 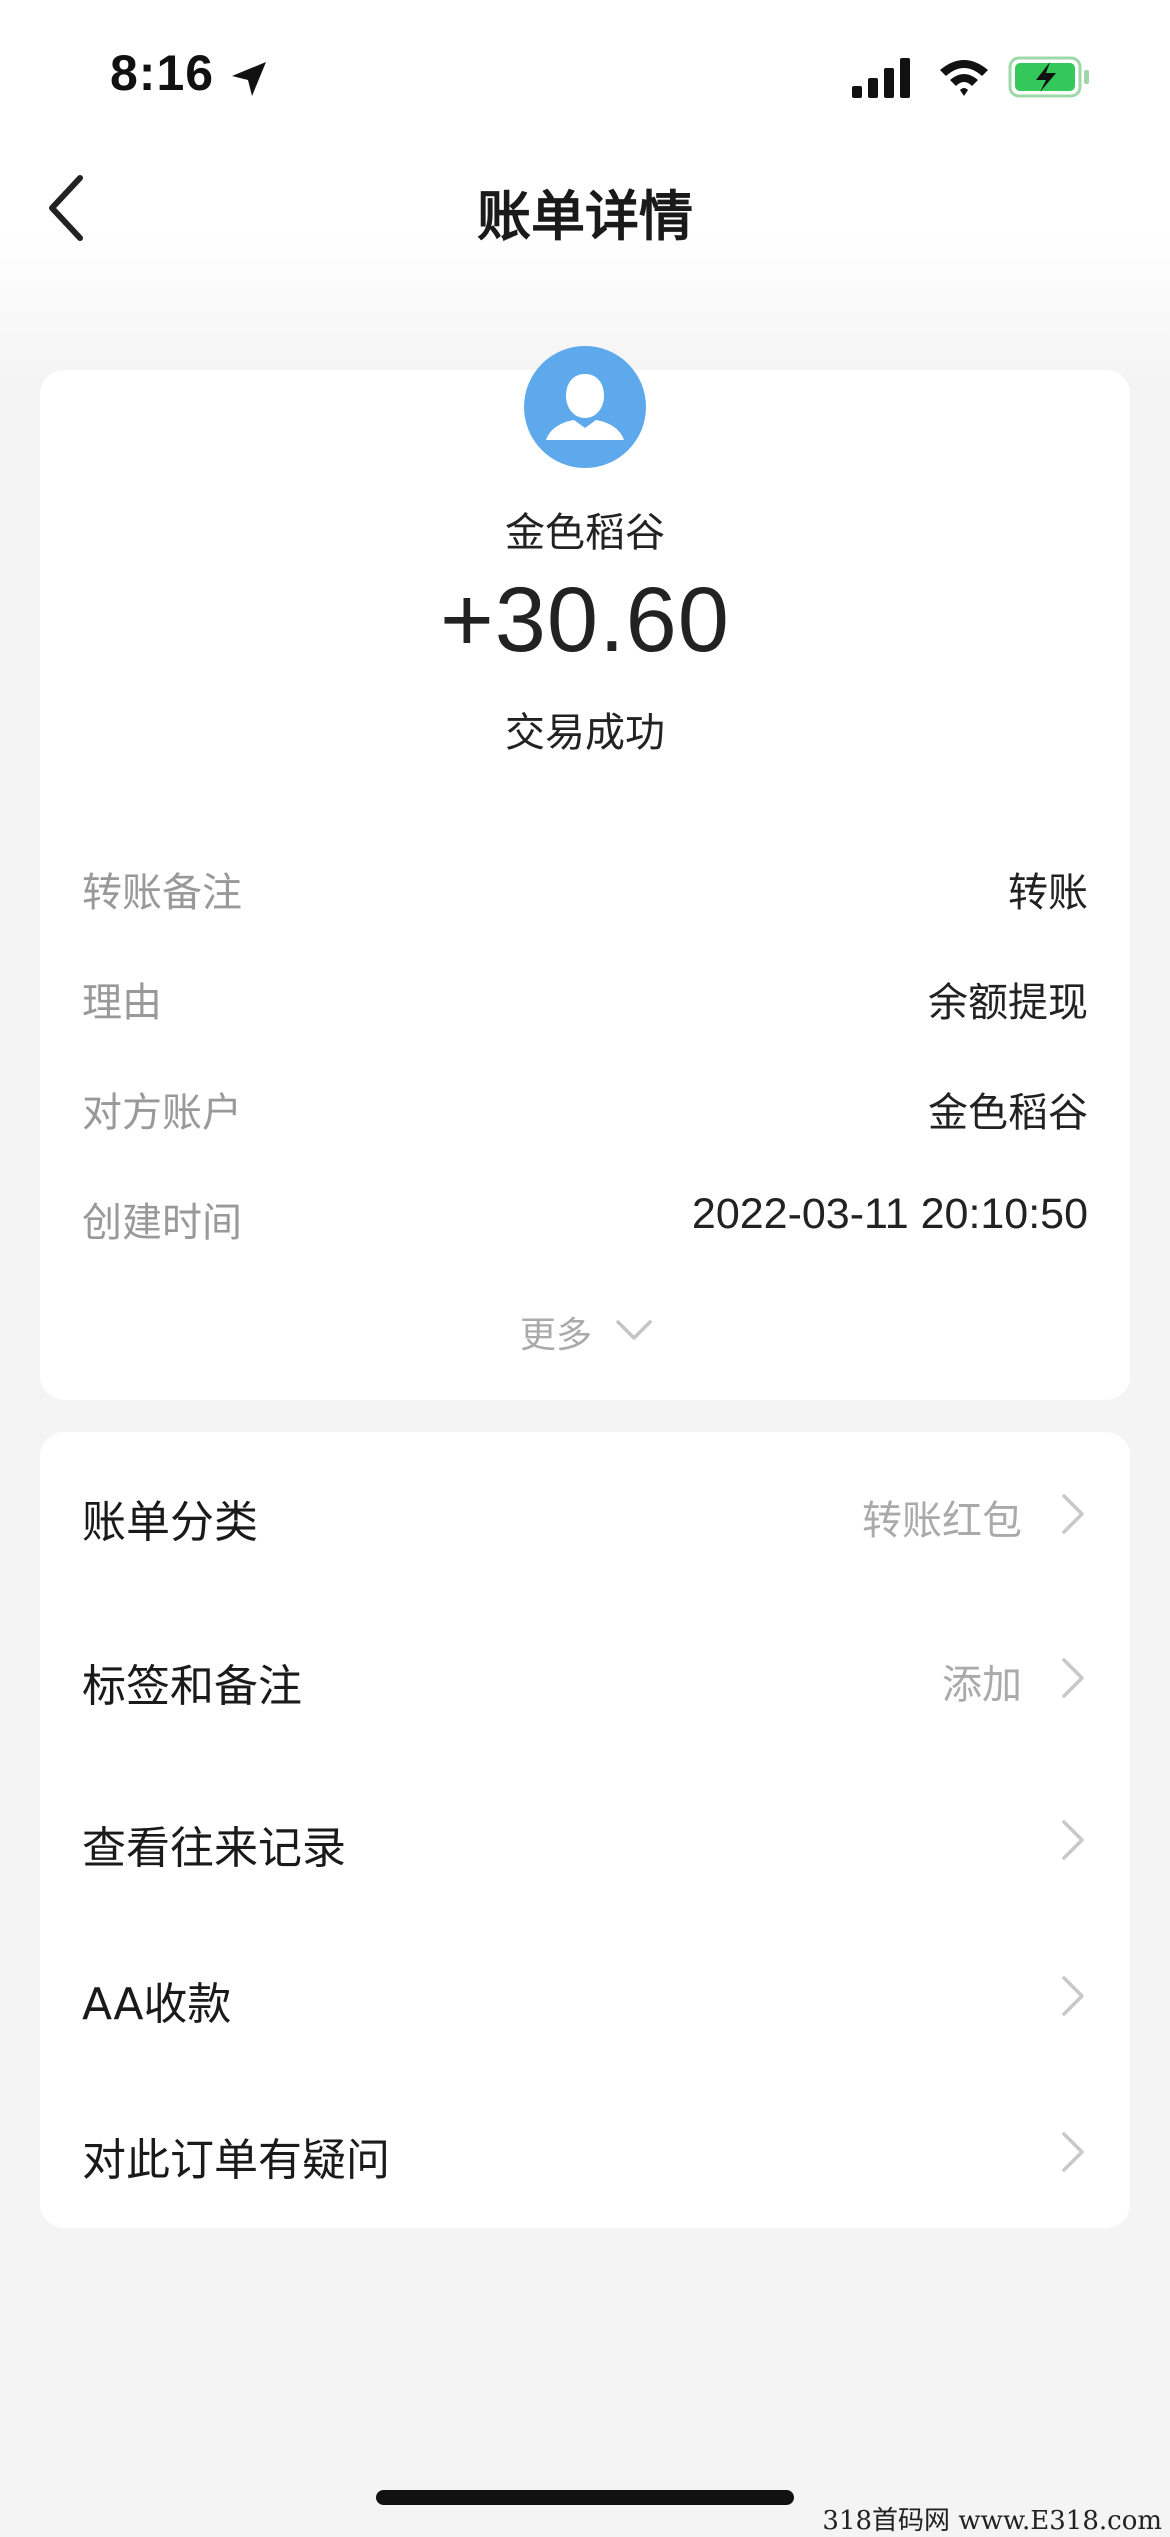 What do you see at coordinates (214, 1848) in the screenshot?
I see `menu-item-label: 查看往来记录` at bounding box center [214, 1848].